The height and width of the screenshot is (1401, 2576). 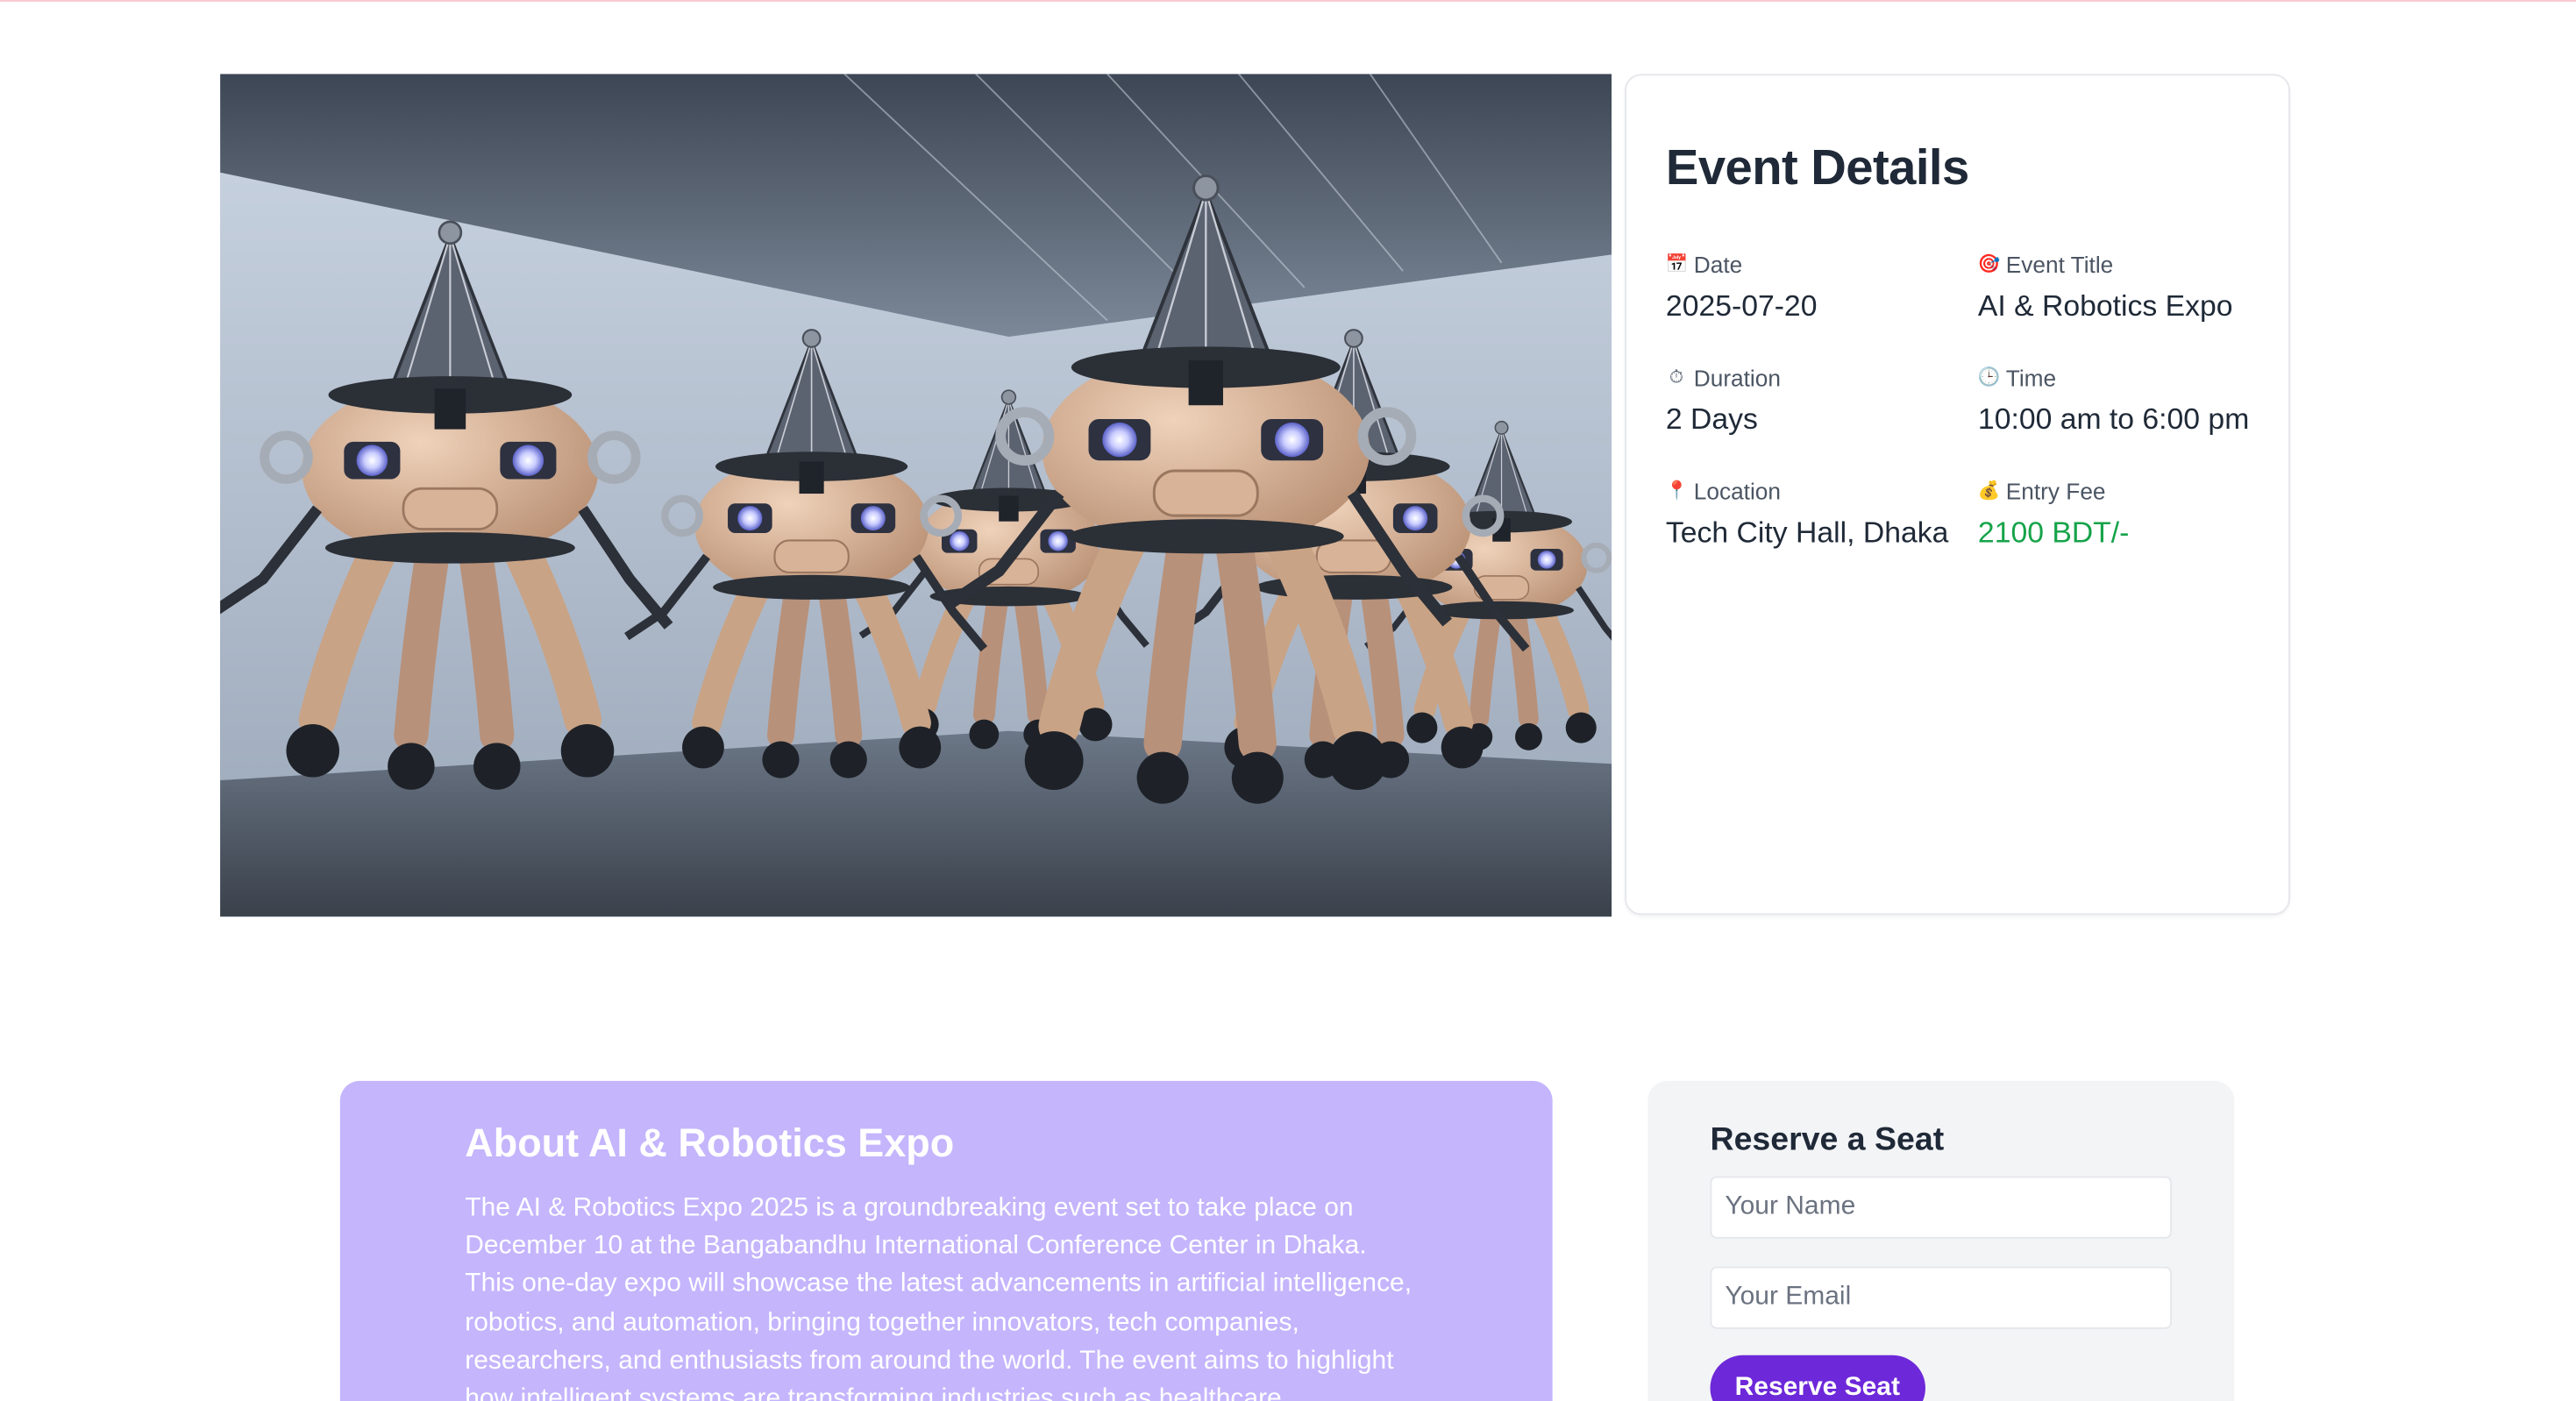 What do you see at coordinates (2130, 513) in the screenshot?
I see `detail-entry-fee: 💰 Entry Fee 2100 BDT/-` at bounding box center [2130, 513].